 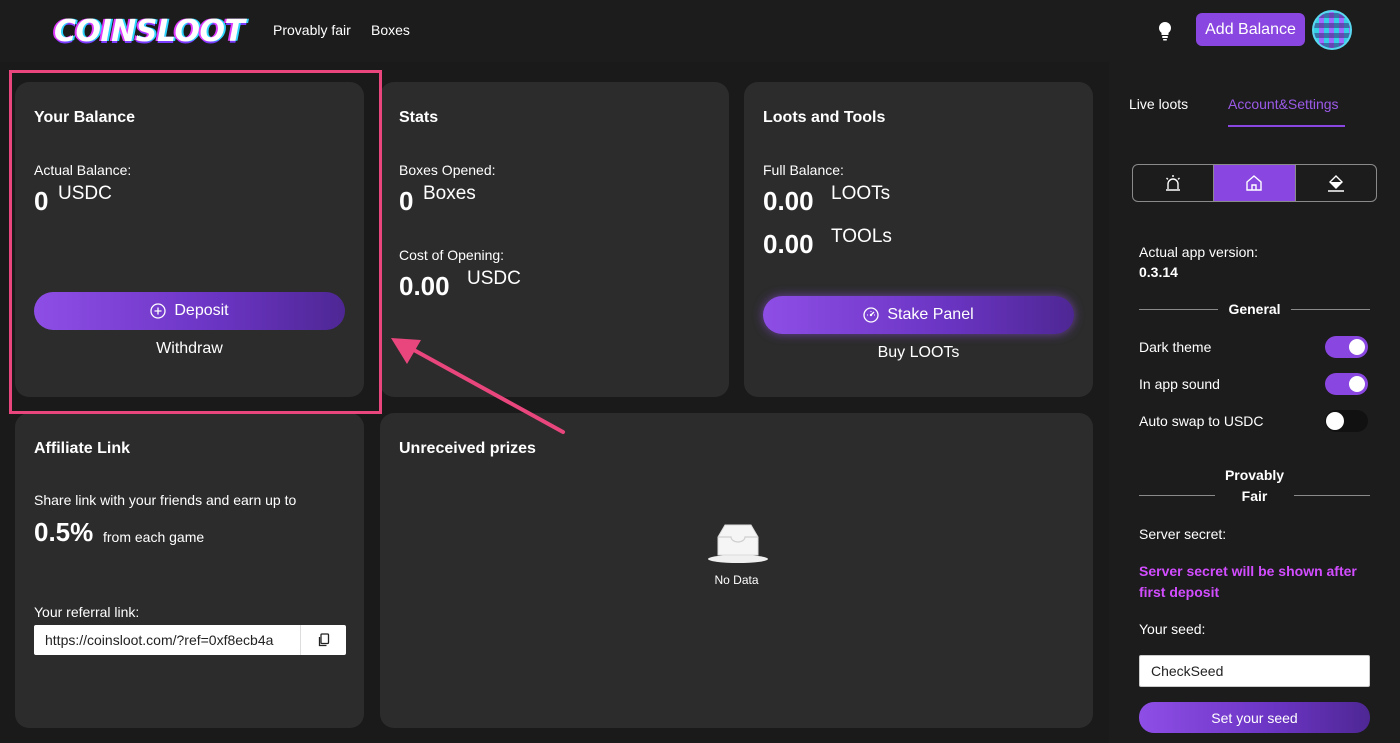 I want to click on balance-amount: 0, so click(x=41, y=201).